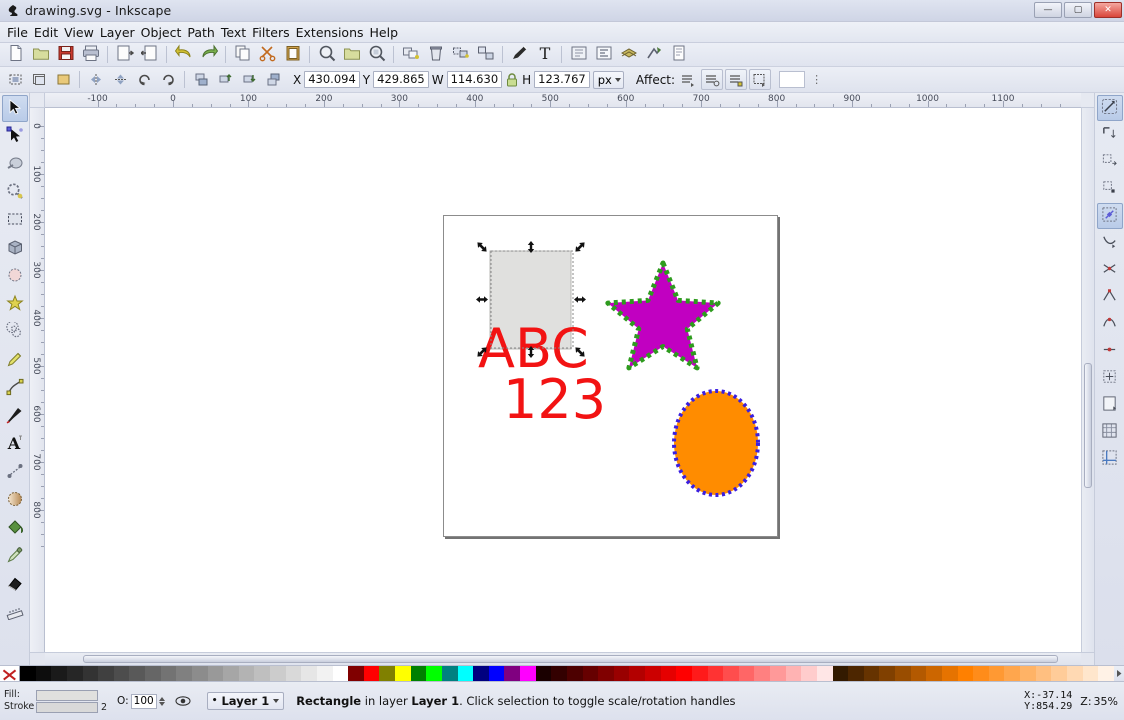  I want to click on dock-snap-path-intersection-toggle, so click(1110, 270).